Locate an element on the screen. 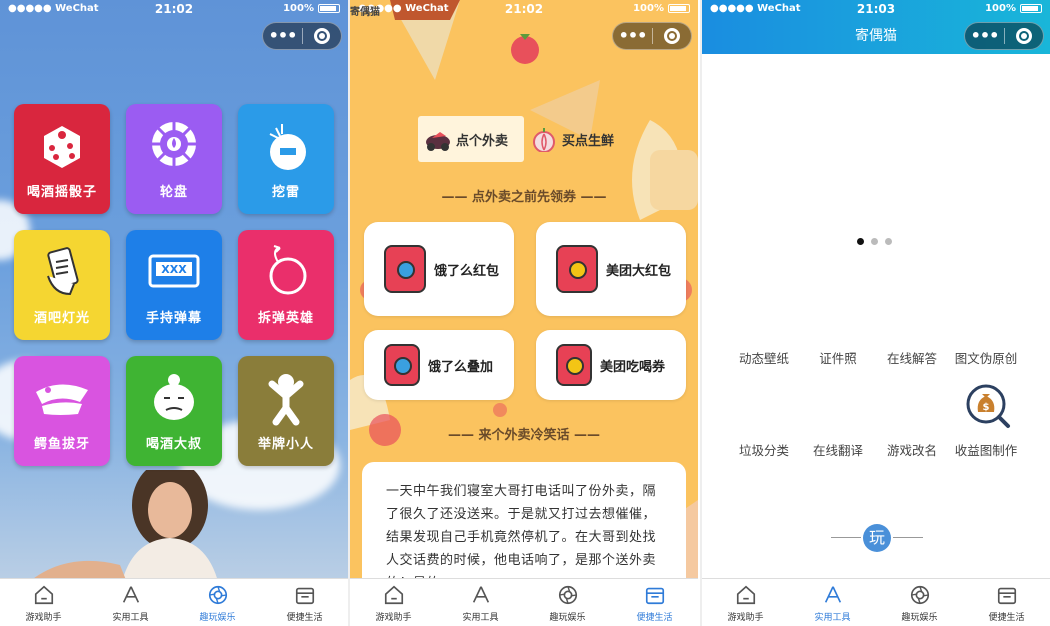 This screenshot has width=1050, height=626. phone-hand-icon is located at coordinates (63, 271).